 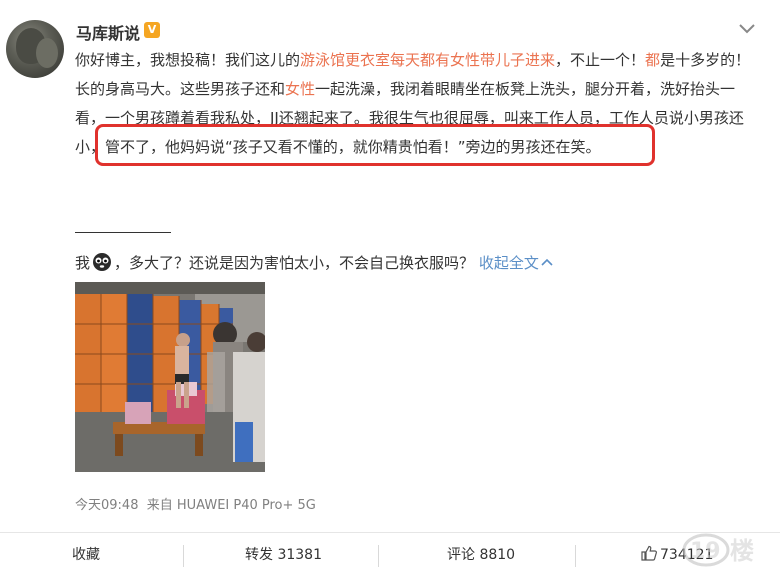 I want to click on post-text-segment: ，不止一个！, so click(x=600, y=60).